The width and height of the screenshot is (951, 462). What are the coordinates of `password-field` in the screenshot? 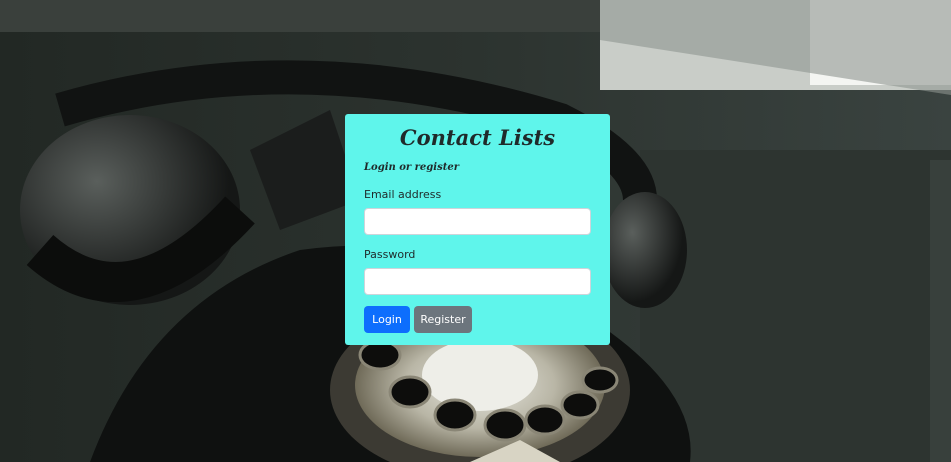 It's located at (477, 281).